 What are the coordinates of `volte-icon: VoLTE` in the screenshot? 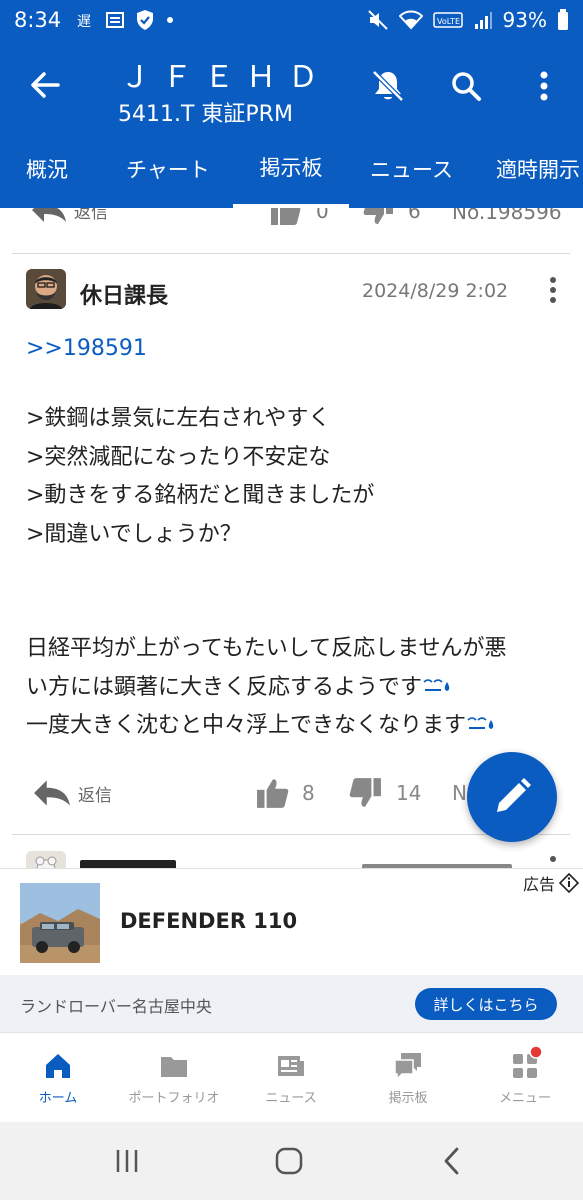 It's located at (447, 20).